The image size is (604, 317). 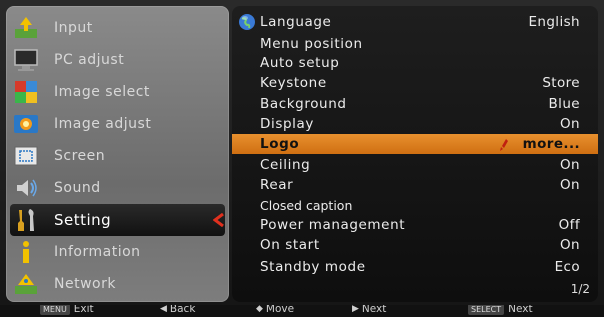 What do you see at coordinates (26, 60) in the screenshot?
I see `pc-adjust-icon` at bounding box center [26, 60].